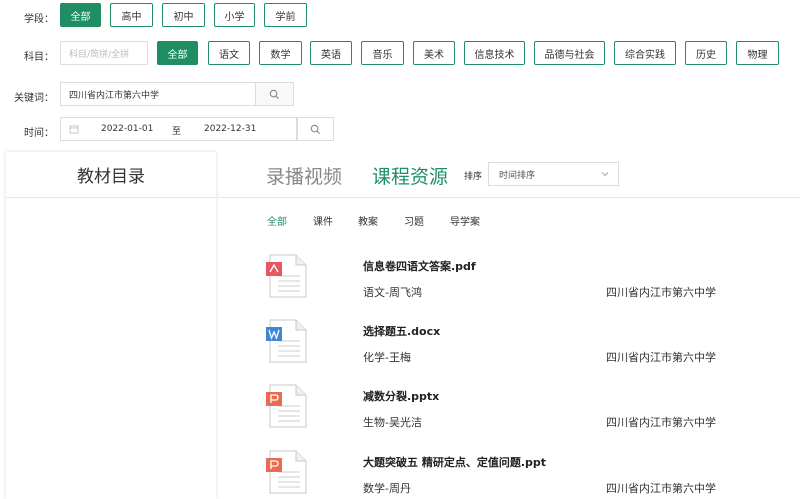 Image resolution: width=800 pixels, height=499 pixels. I want to click on sort-value: 时间排序, so click(517, 175).